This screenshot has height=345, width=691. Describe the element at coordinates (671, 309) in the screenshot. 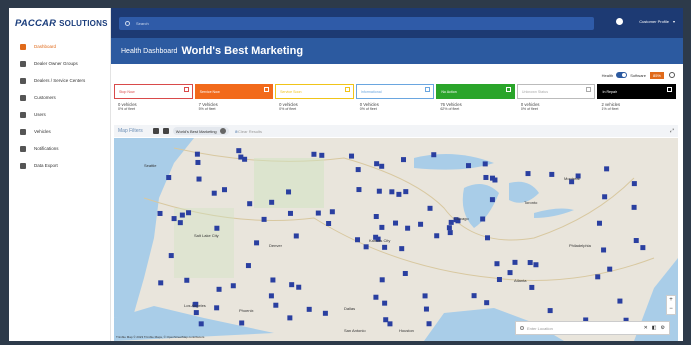

I see `zoom-out-button: −` at that location.